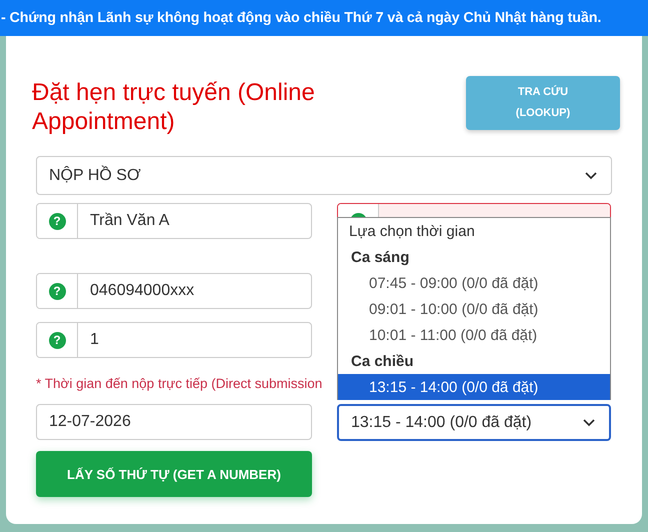  What do you see at coordinates (441, 423) in the screenshot?
I see `select-value: 13:15 - 14:00 (0/0 đã đặt)` at bounding box center [441, 423].